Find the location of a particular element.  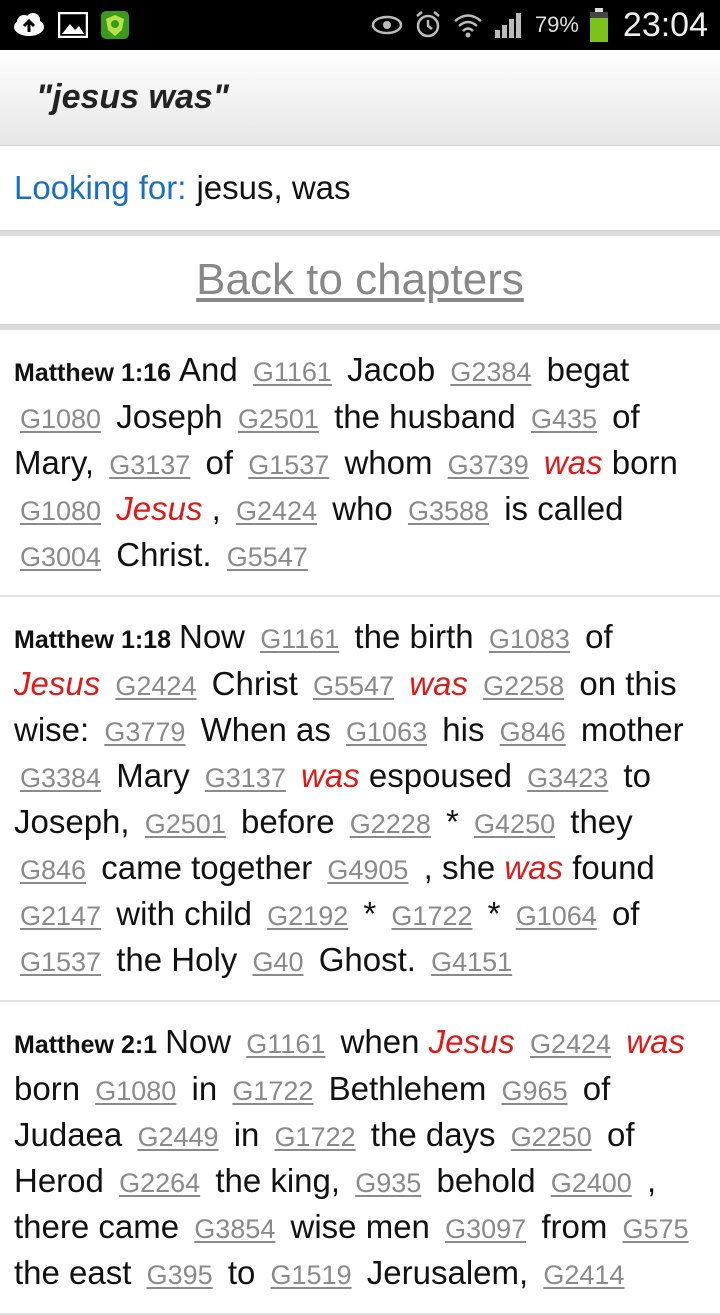

strongs-link: G3588 is located at coordinates (448, 511).